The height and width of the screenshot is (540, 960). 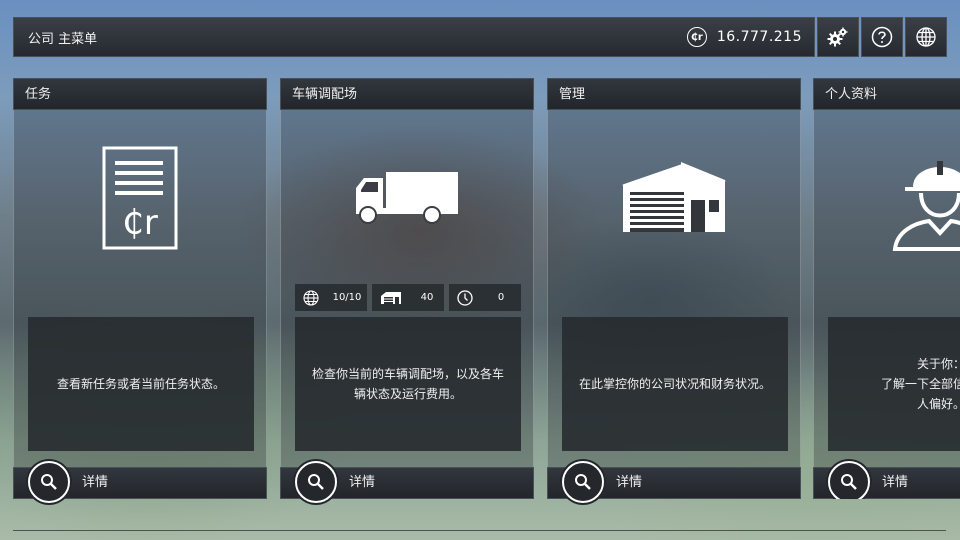 I want to click on stat-drivers: 0, so click(x=485, y=297).